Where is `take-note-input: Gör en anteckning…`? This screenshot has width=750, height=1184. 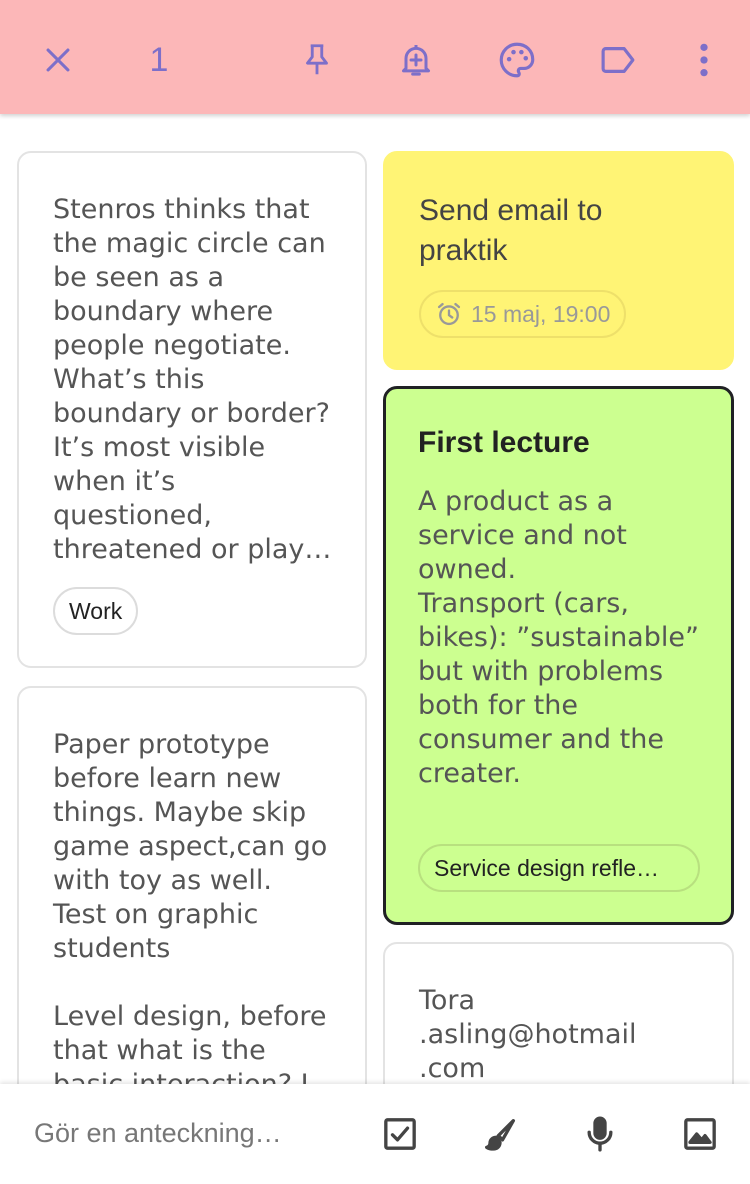
take-note-input: Gör en anteckning… is located at coordinates (158, 1133).